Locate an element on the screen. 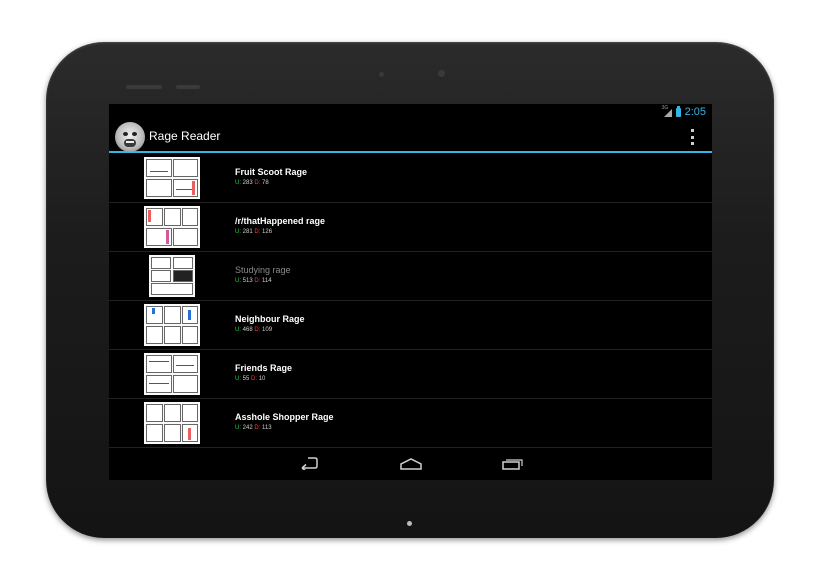  power-button is located at coordinates (188, 87).